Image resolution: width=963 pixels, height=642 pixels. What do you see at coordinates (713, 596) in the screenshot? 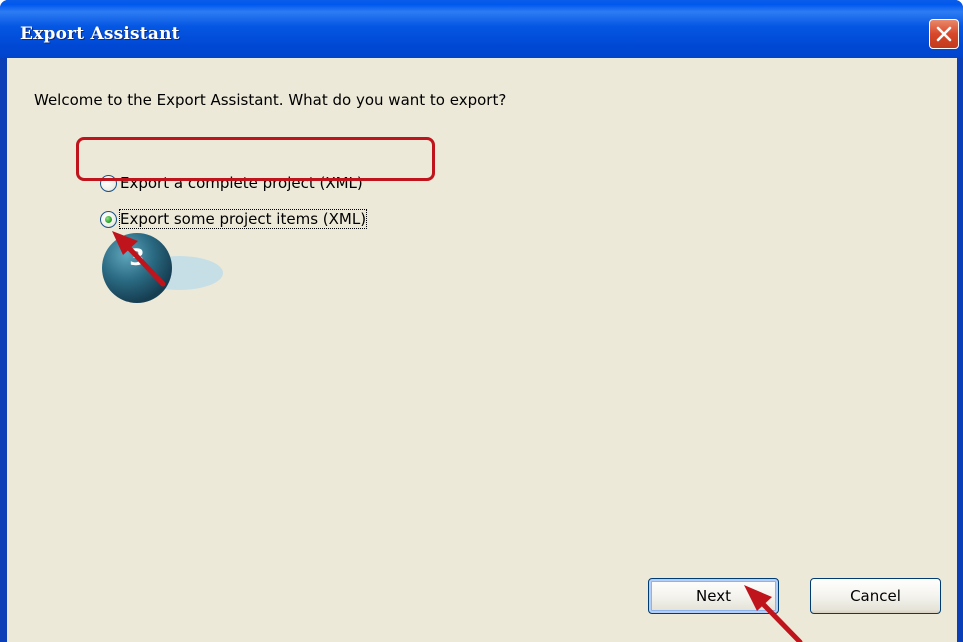
I see `next-button: Next` at bounding box center [713, 596].